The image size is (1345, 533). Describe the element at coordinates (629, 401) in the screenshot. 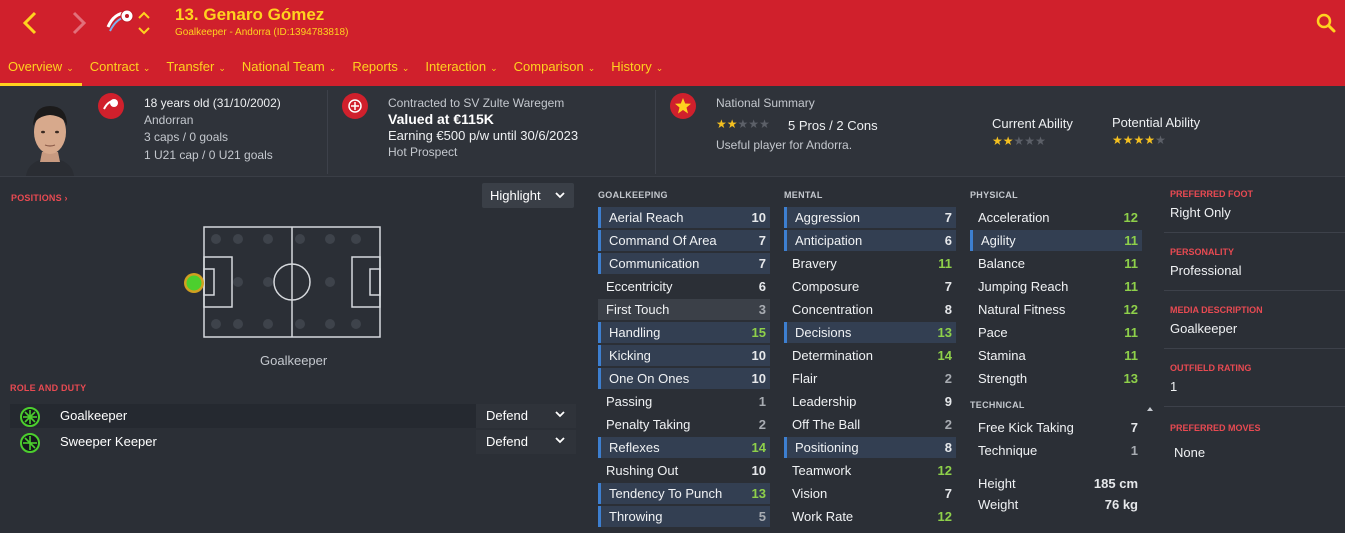

I see `attribute-name: Passing` at that location.